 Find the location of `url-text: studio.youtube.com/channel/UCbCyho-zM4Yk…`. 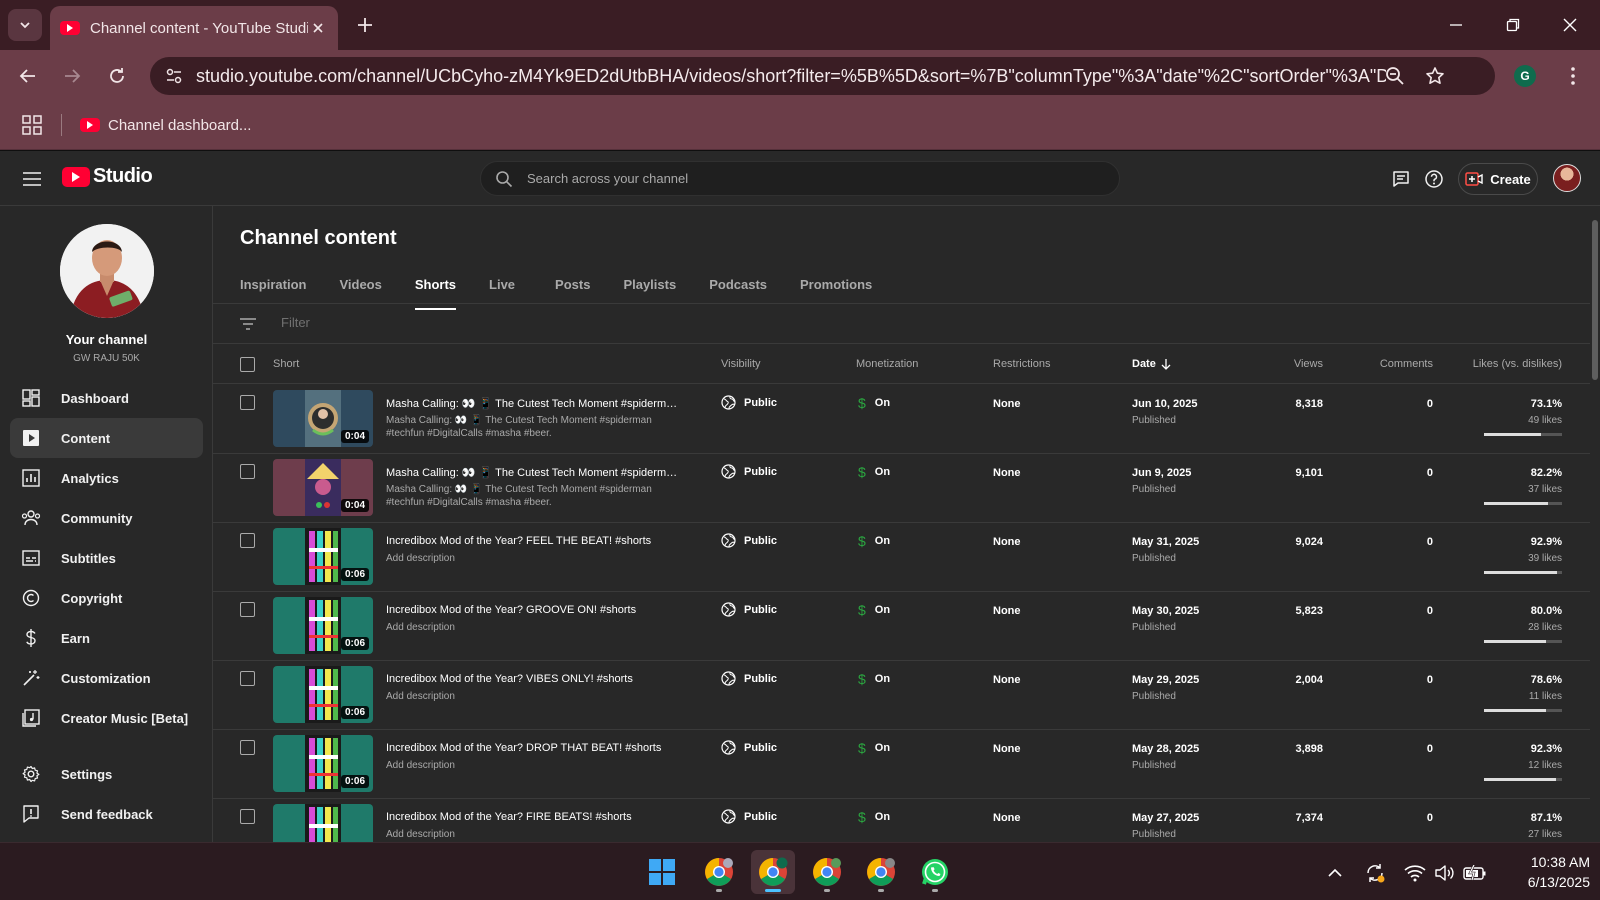

url-text: studio.youtube.com/channel/UCbCyho-zM4Yk… is located at coordinates (791, 76).